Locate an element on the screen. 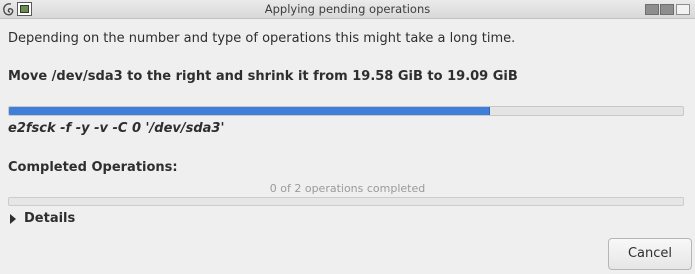 The image size is (695, 274). details-expander: Details is located at coordinates (42, 218).